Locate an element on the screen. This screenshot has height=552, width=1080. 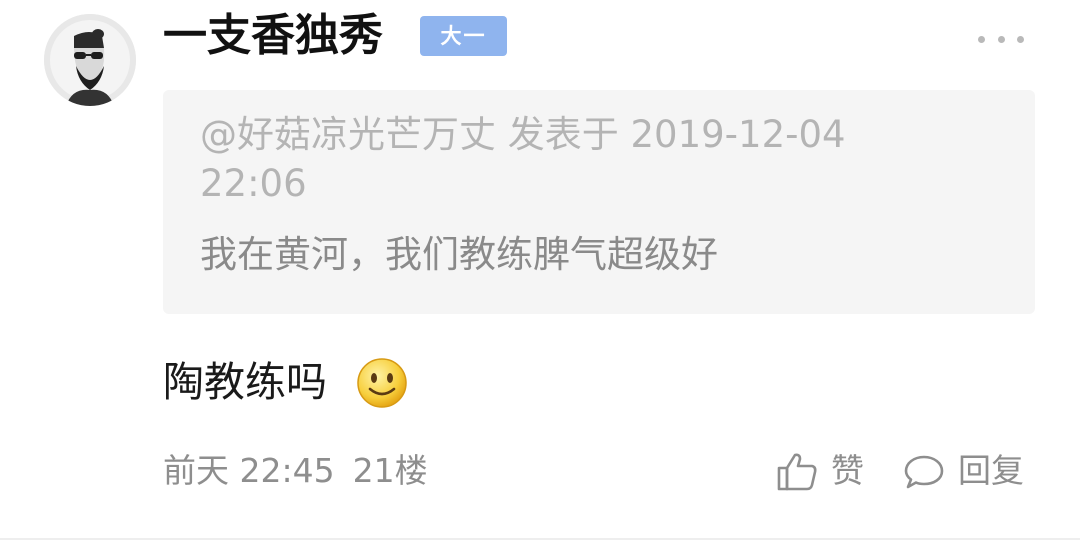
smile-emoji-icon is located at coordinates (382, 383).